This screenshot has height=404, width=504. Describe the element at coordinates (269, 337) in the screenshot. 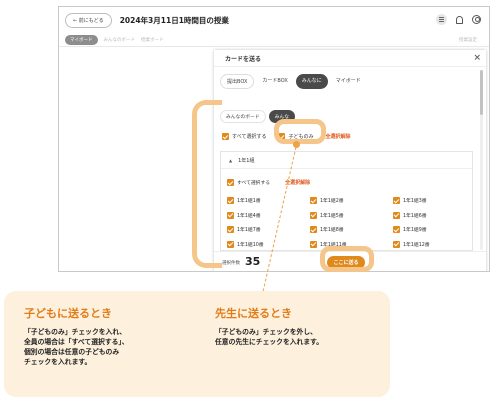

I see `teacher-send-body: 「子どものみ」チェックを外し、 任意の先生にチェックを入れます。` at that location.